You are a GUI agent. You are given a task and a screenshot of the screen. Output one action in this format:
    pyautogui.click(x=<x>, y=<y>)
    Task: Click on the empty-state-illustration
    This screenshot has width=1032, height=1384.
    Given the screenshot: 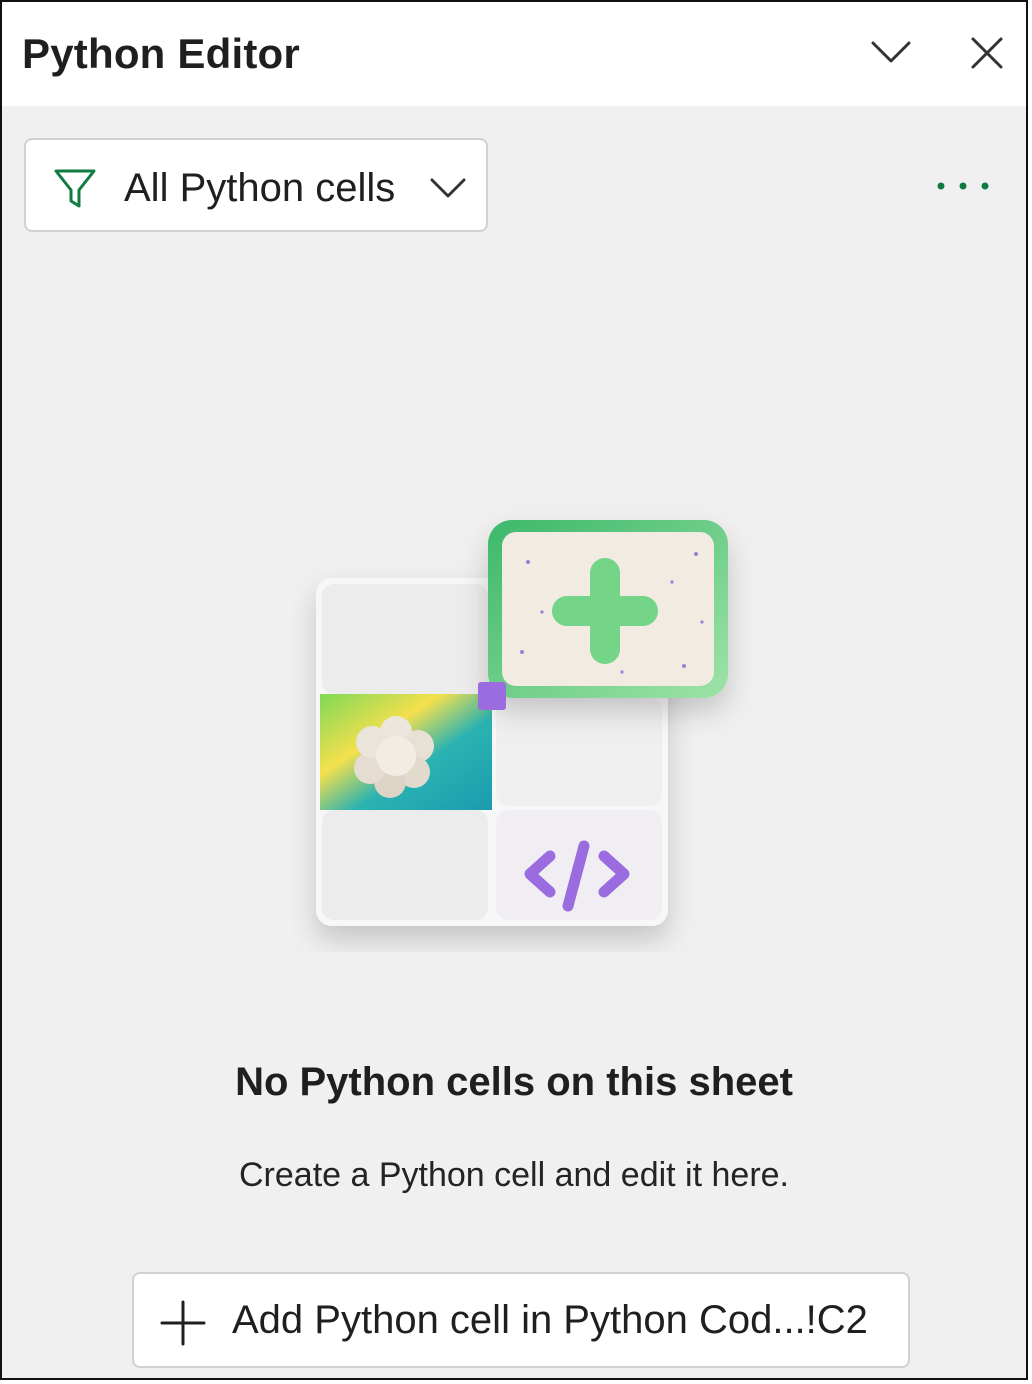 What is the action you would take?
    pyautogui.click(x=522, y=723)
    